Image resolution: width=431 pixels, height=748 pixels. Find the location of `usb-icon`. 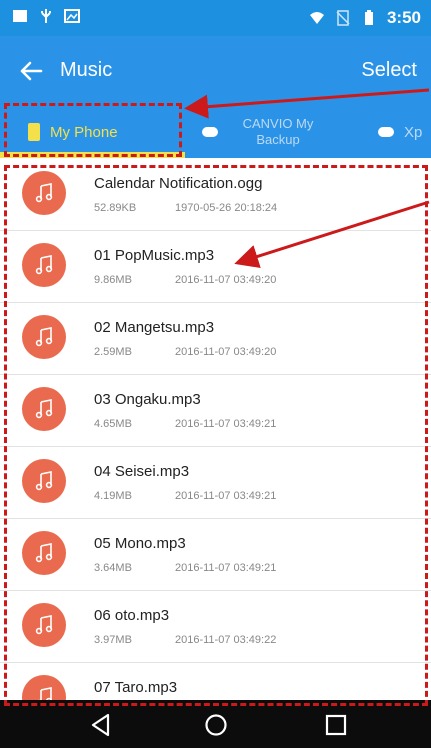

usb-icon is located at coordinates (46, 16).